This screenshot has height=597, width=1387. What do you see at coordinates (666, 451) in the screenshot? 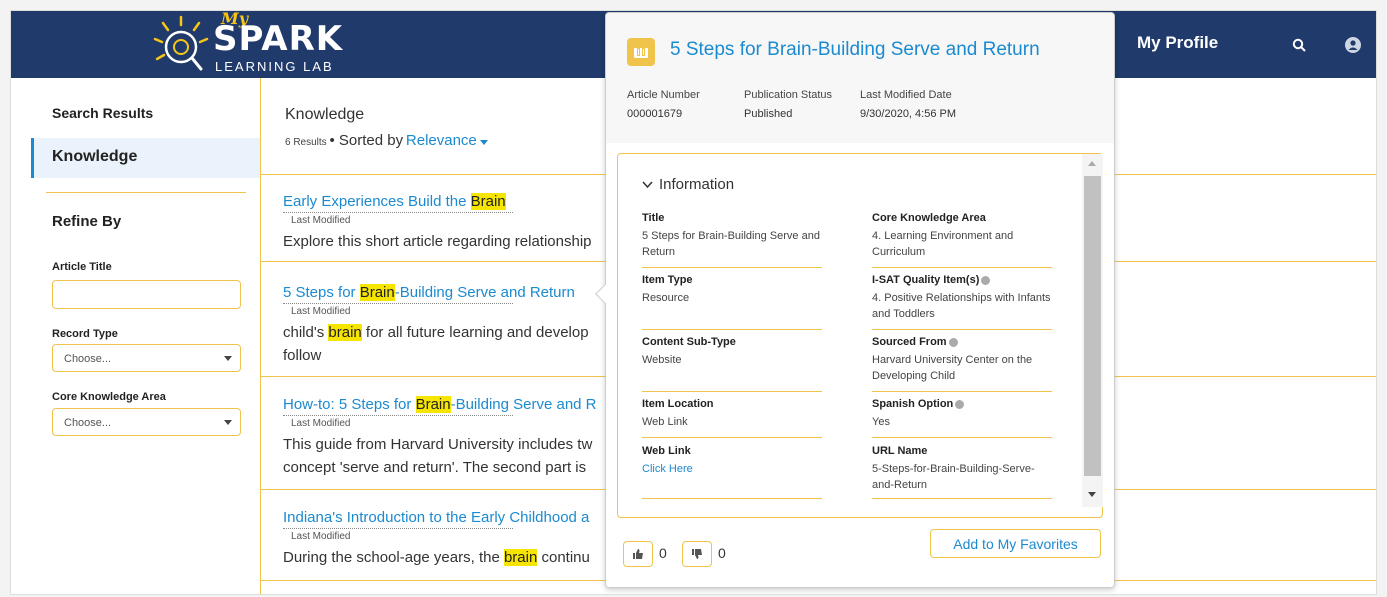
I see `field-web-link-label: Web Link` at bounding box center [666, 451].